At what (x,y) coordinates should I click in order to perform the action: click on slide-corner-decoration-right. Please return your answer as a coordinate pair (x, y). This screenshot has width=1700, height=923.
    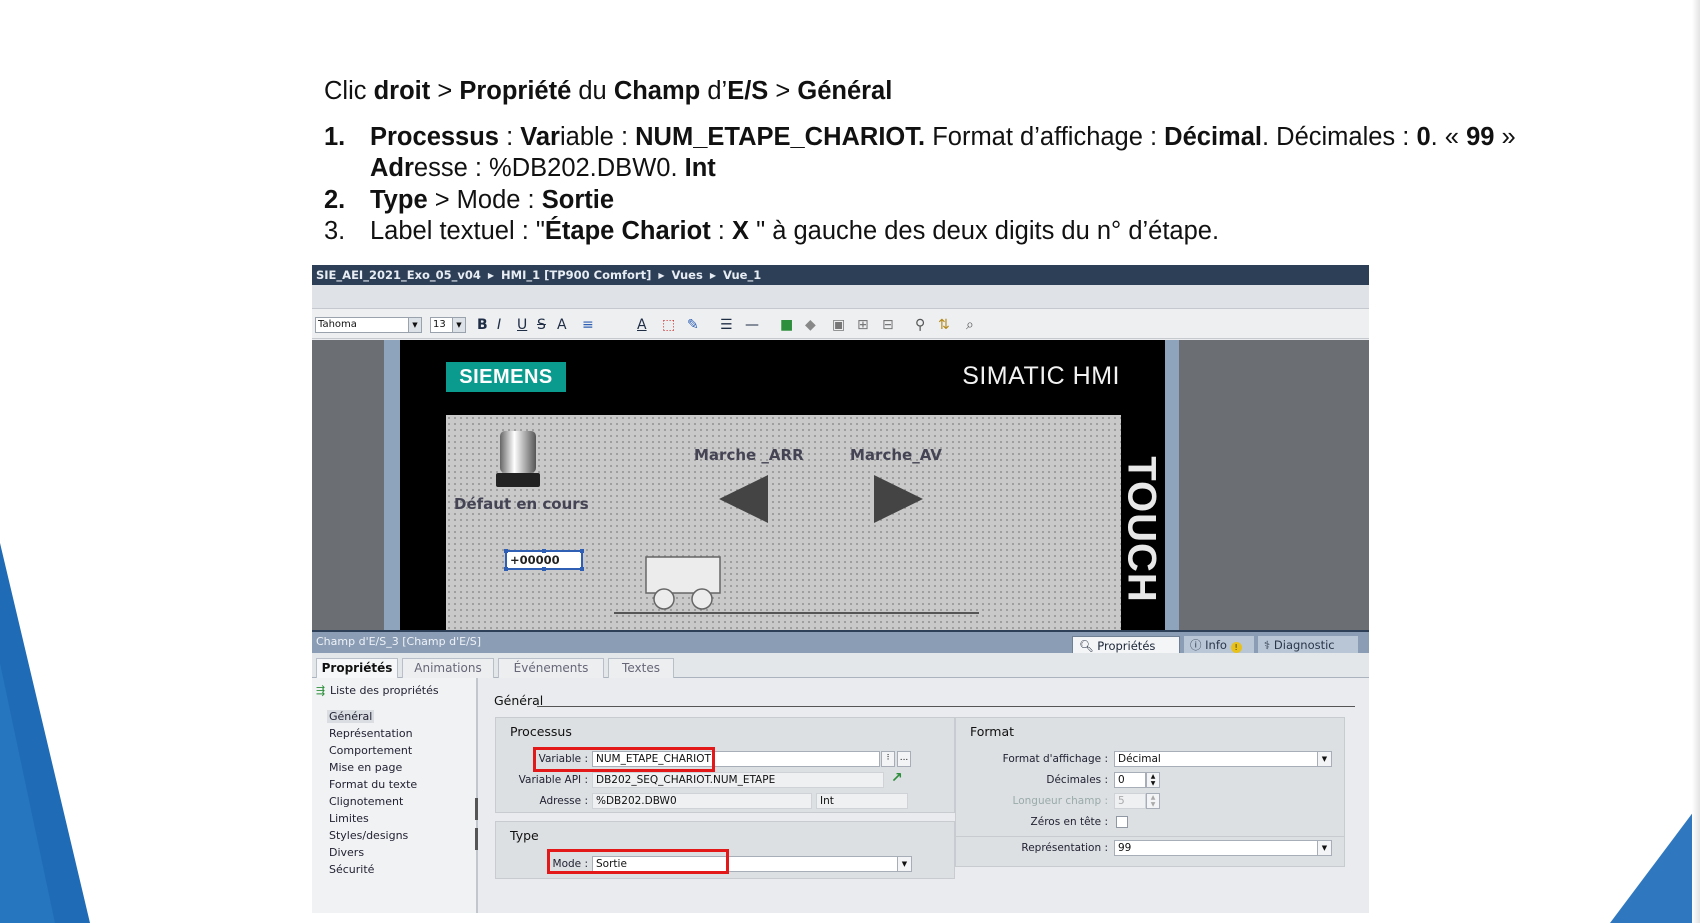
    Looking at the image, I should click on (1655, 863).